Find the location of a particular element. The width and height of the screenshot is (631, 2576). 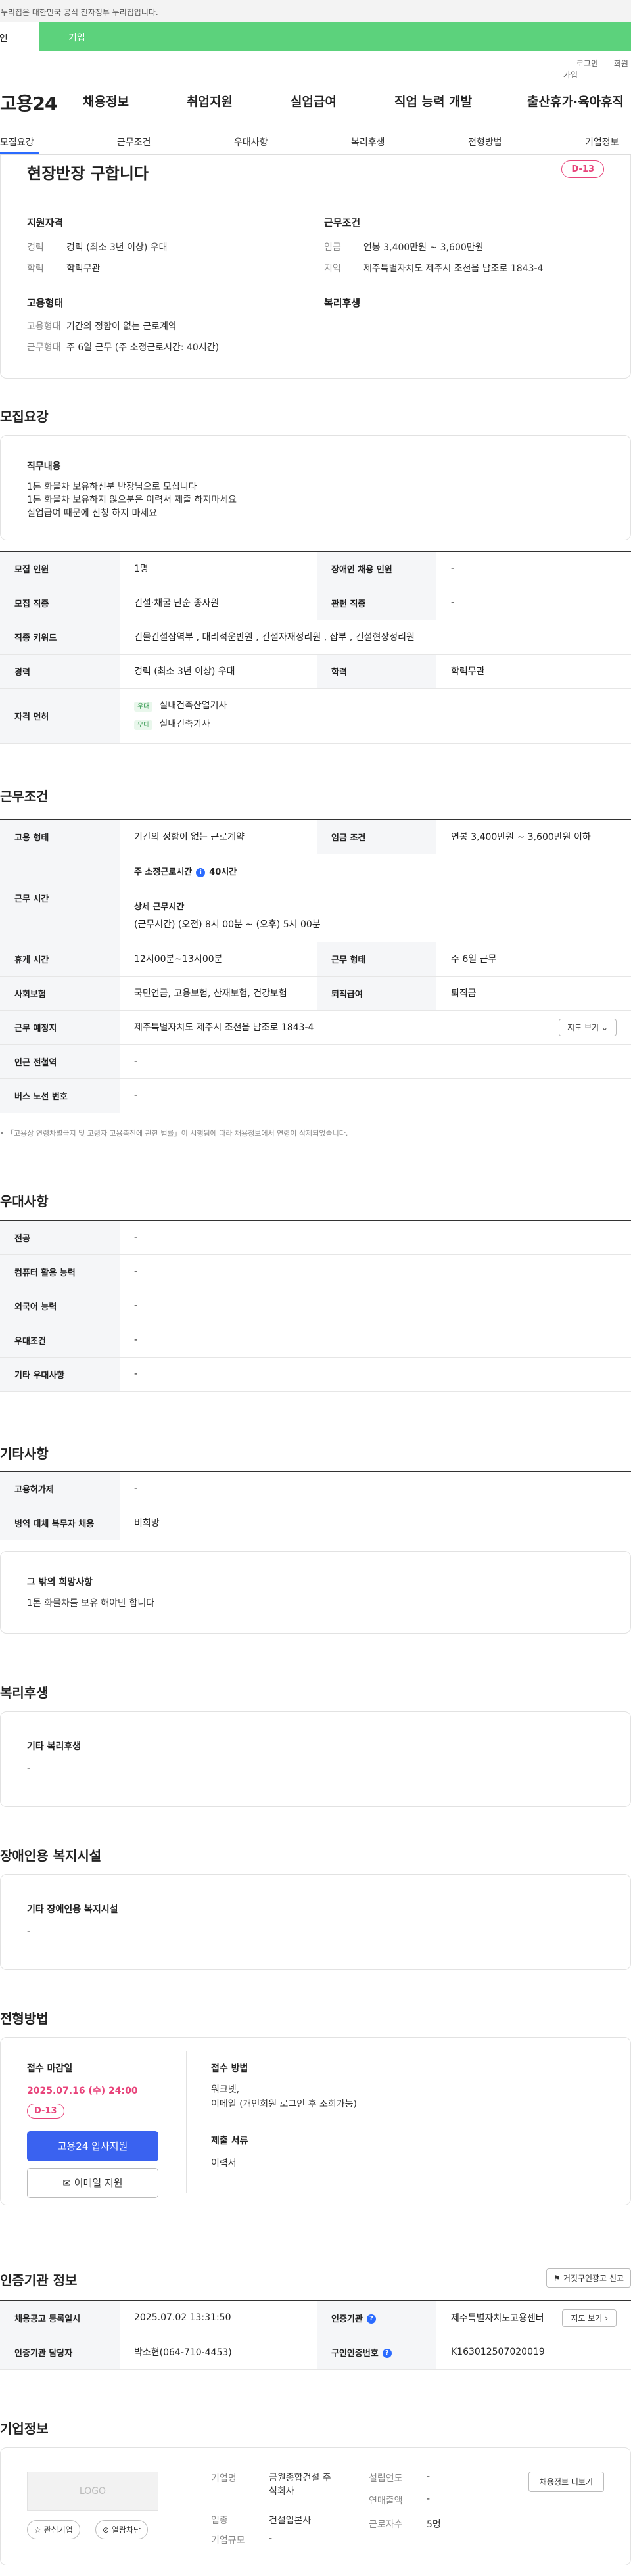

founded-label: 설립연도 is located at coordinates (386, 2478).